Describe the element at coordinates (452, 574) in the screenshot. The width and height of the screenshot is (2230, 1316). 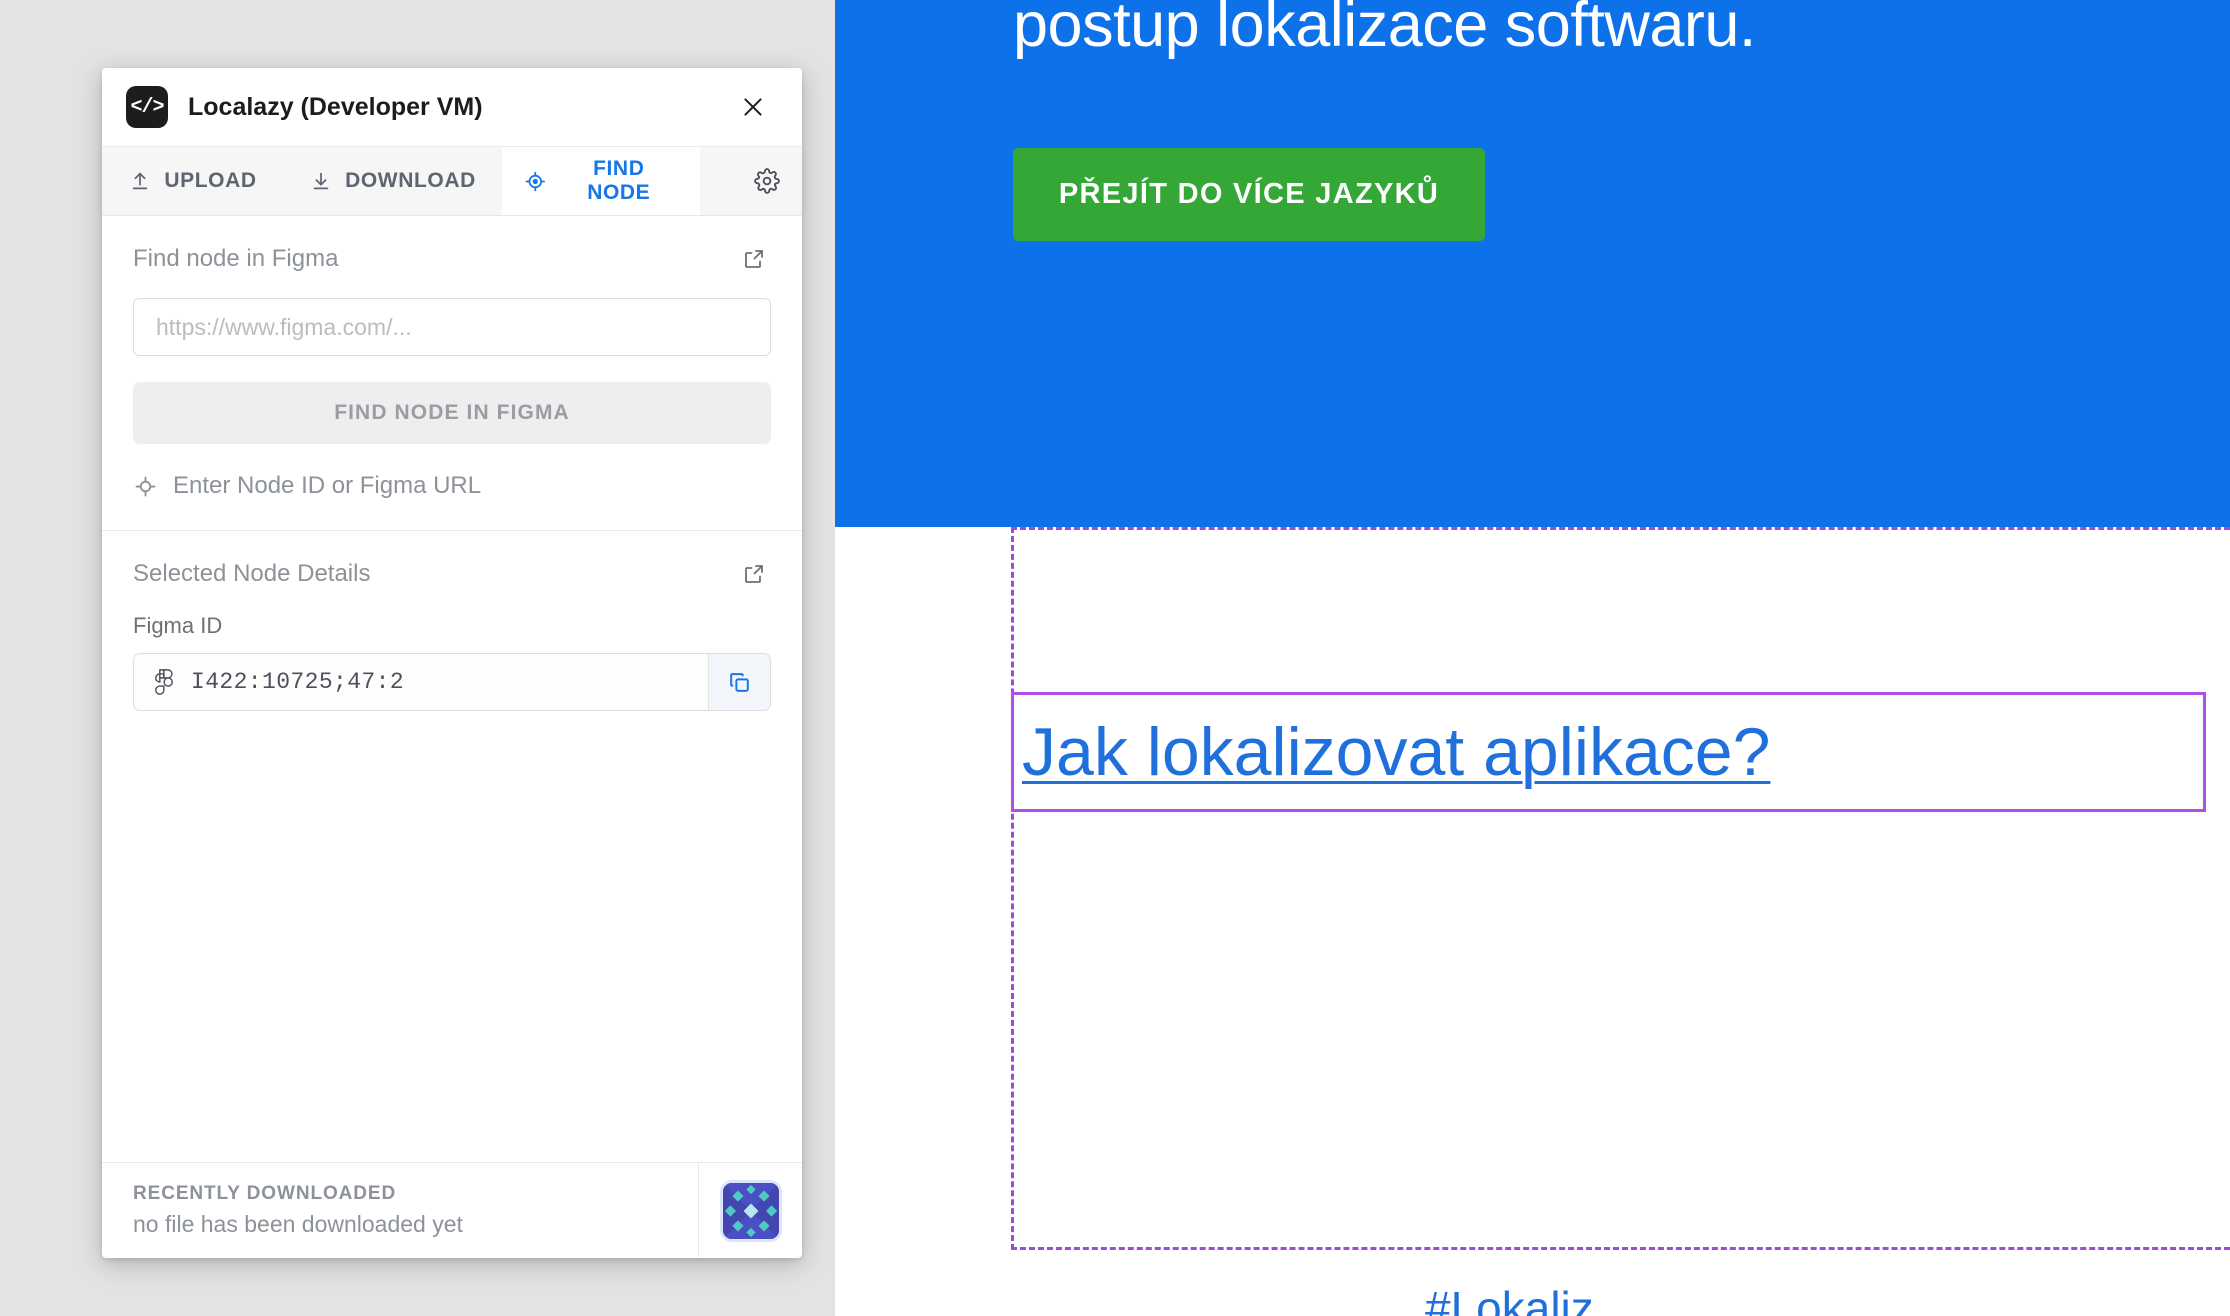
I see `selected-node-details-header: Selected Node Details` at that location.